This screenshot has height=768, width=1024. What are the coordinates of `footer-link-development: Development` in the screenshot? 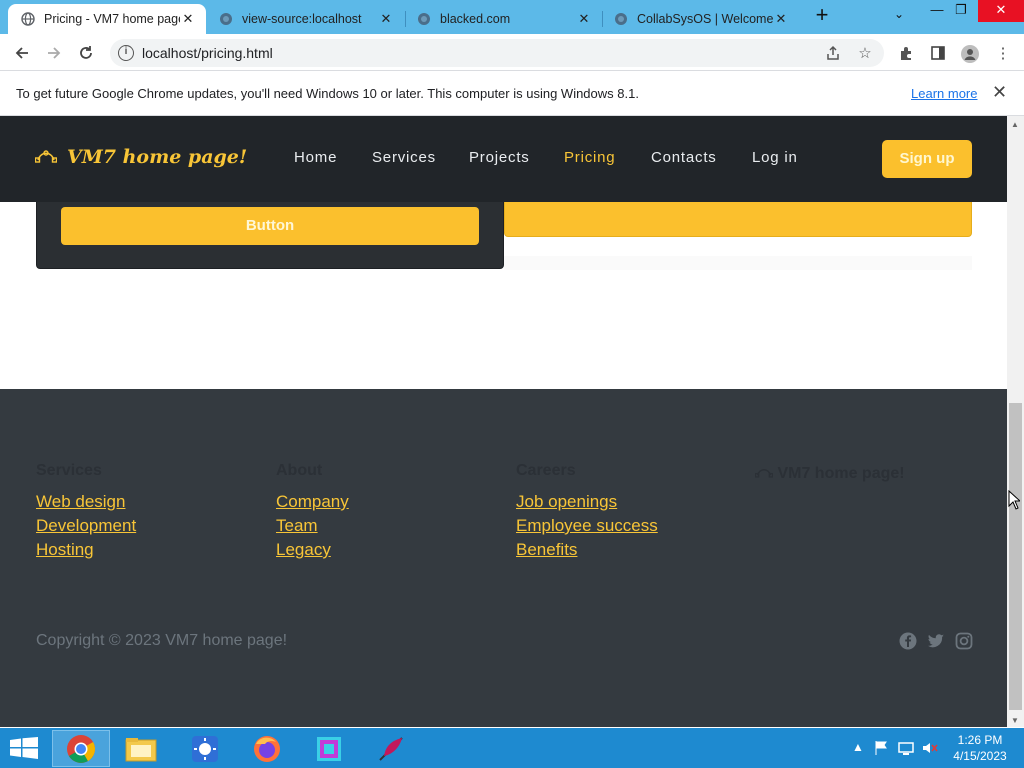 It's located at (86, 526).